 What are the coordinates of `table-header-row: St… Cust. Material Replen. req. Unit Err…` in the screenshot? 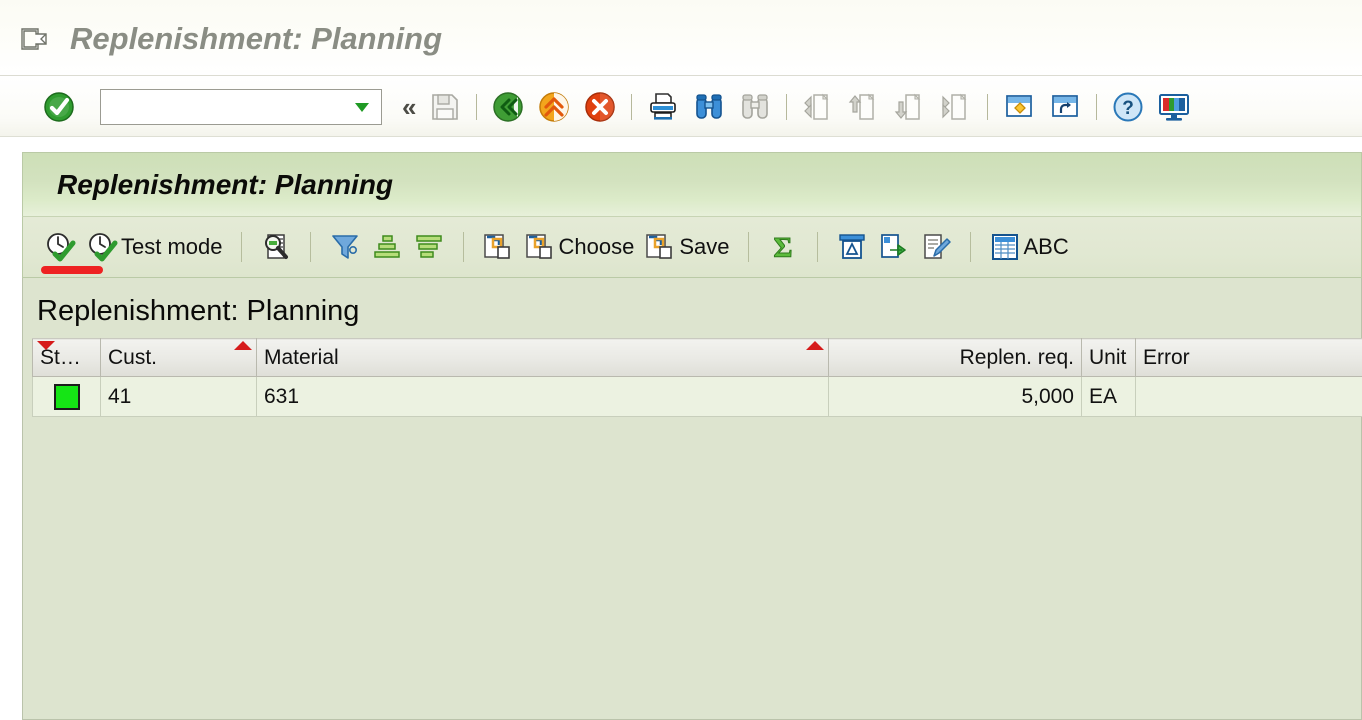 It's located at (697, 357).